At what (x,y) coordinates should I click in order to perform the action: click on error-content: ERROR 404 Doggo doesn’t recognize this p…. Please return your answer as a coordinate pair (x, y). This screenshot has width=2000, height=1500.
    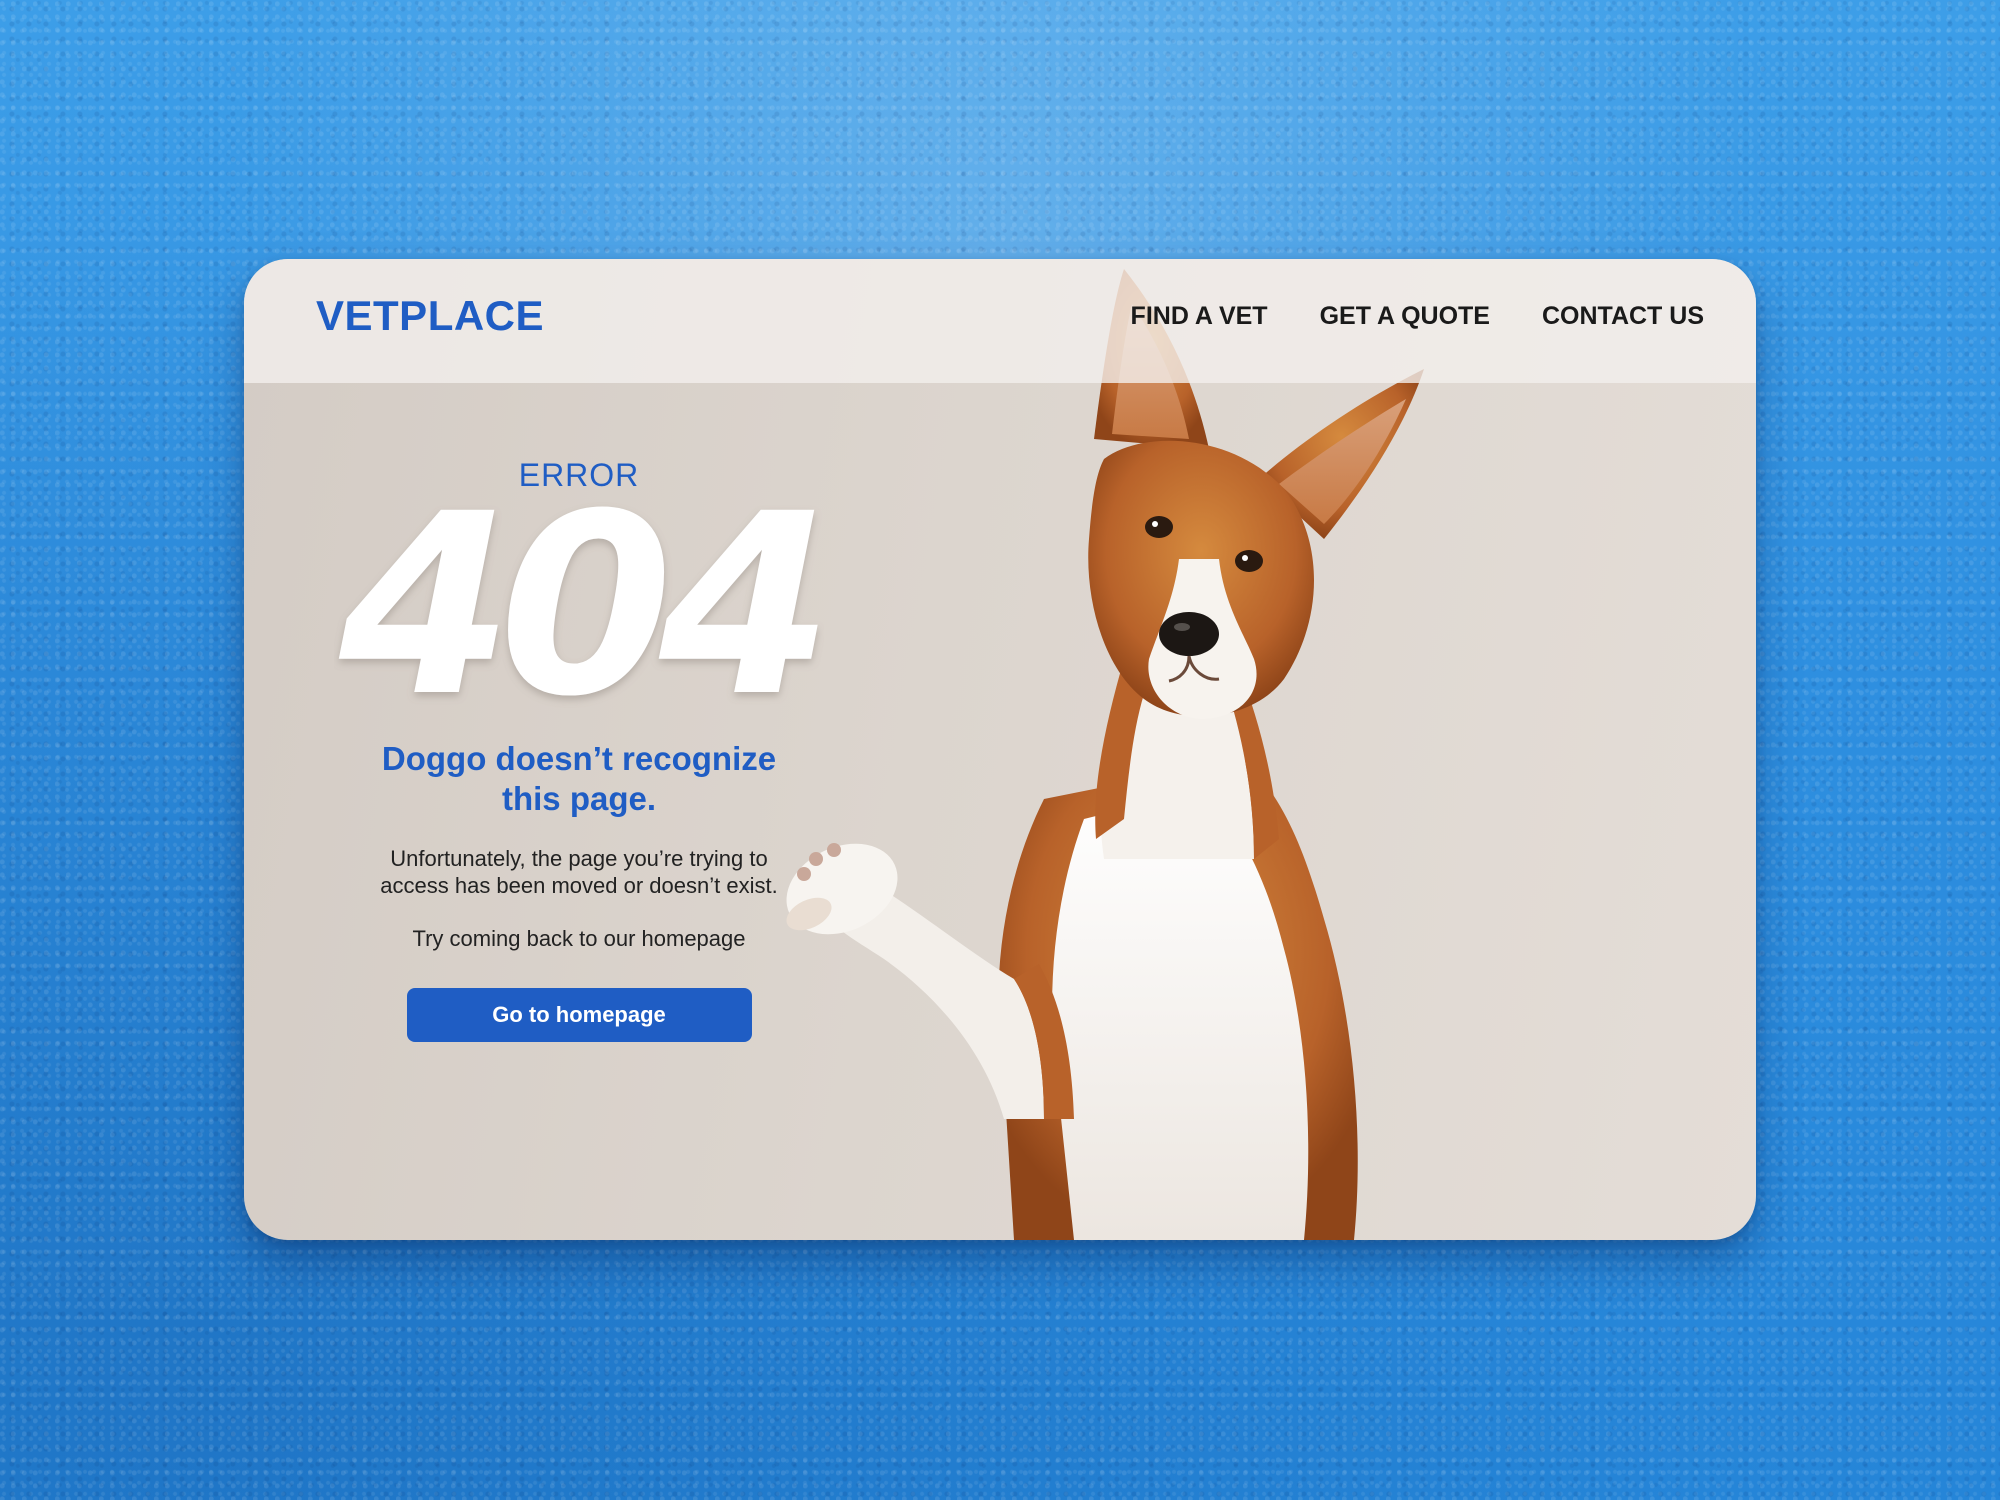
    Looking at the image, I should click on (579, 750).